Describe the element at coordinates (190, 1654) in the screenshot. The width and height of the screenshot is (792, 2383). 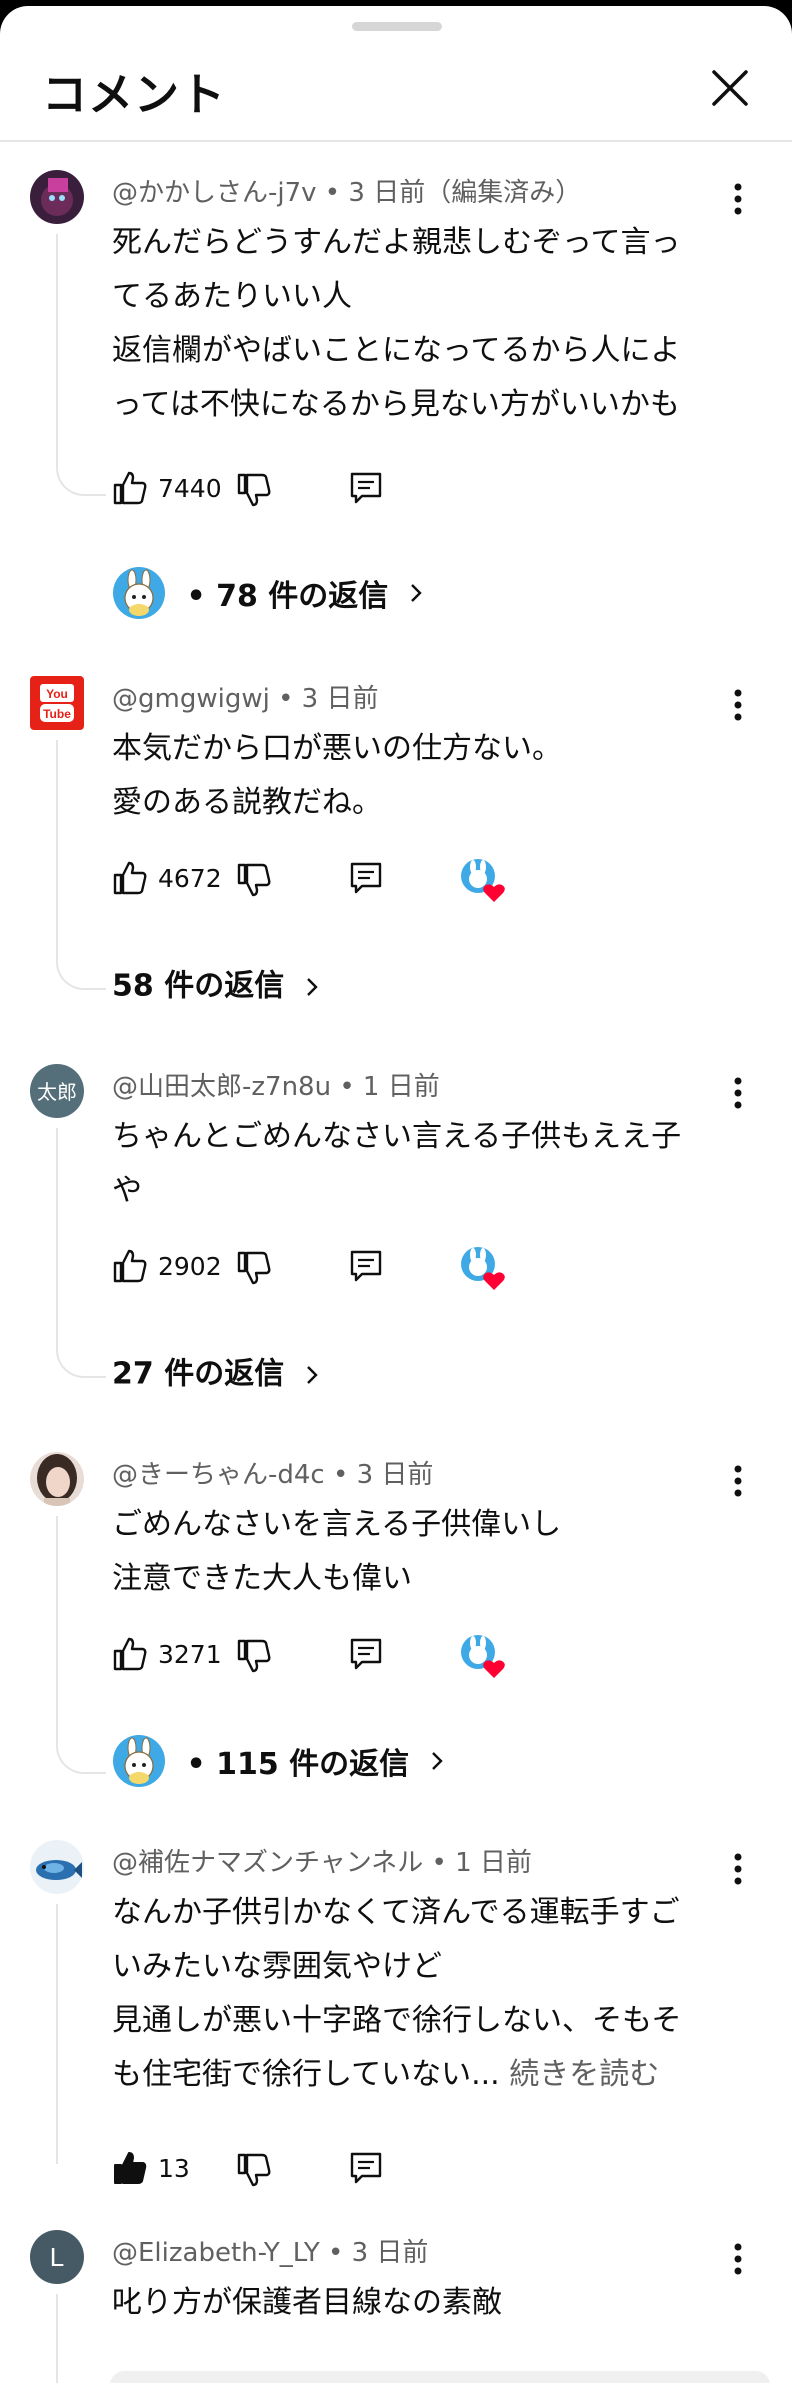
I see `like-count: 3271` at that location.